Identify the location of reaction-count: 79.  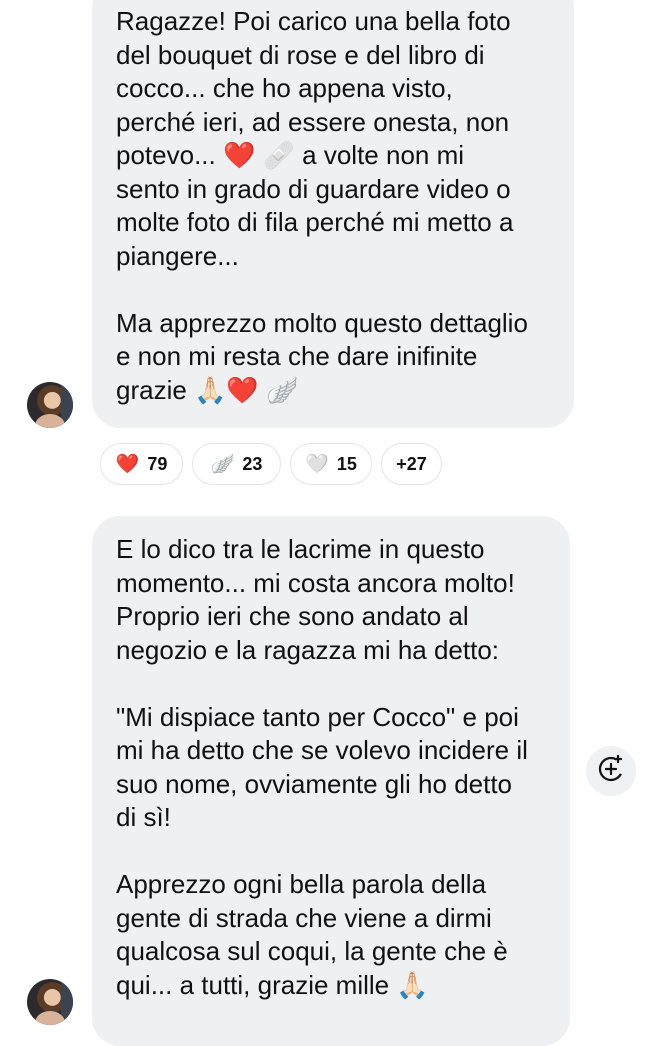
(157, 463).